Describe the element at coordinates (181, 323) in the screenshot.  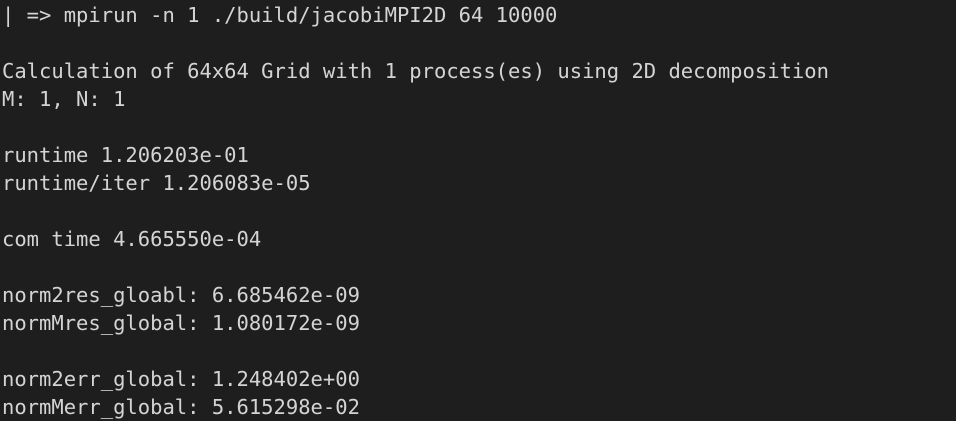
I see `normMres-line: normMres_global: 1.080172e-09` at that location.